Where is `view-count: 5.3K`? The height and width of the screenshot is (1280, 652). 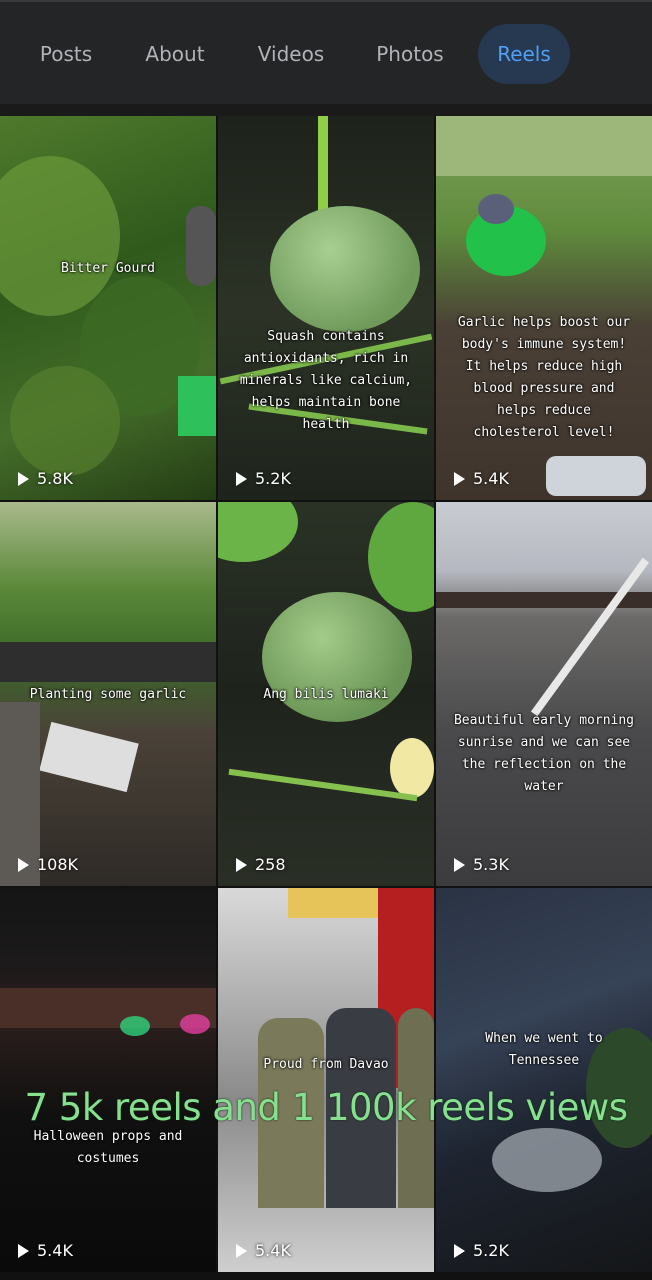
view-count: 5.3K is located at coordinates (481, 864).